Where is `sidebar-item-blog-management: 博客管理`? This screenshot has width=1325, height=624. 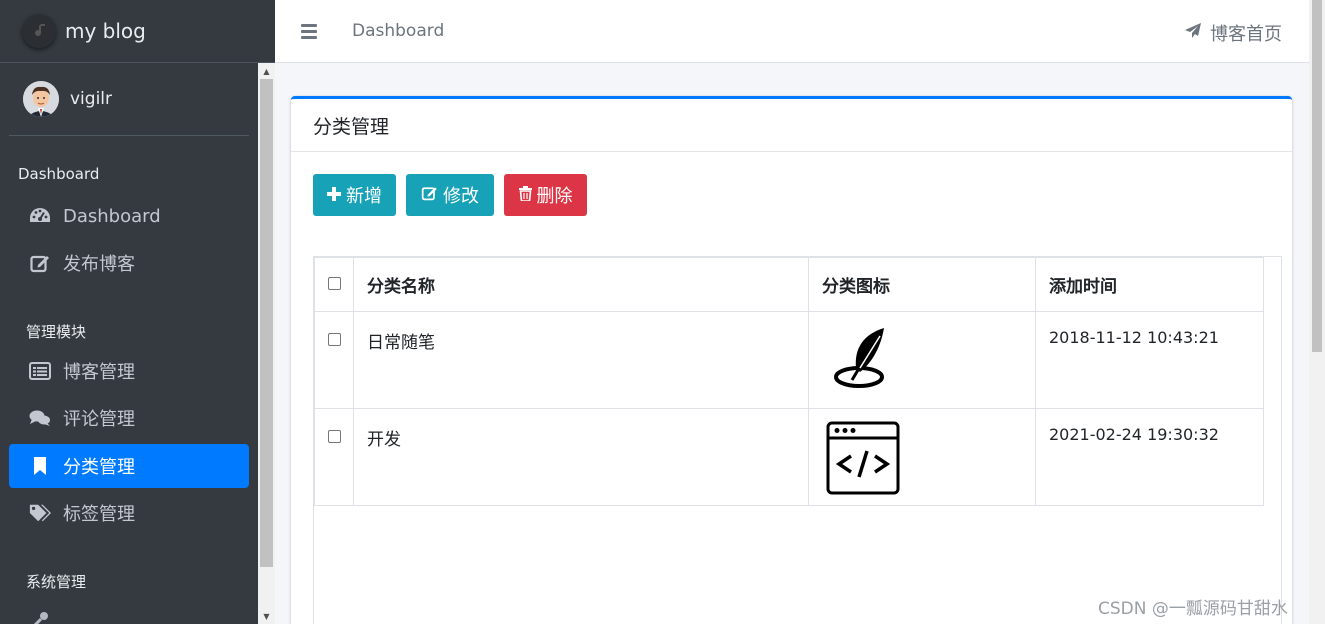 sidebar-item-blog-management: 博客管理 is located at coordinates (129, 371).